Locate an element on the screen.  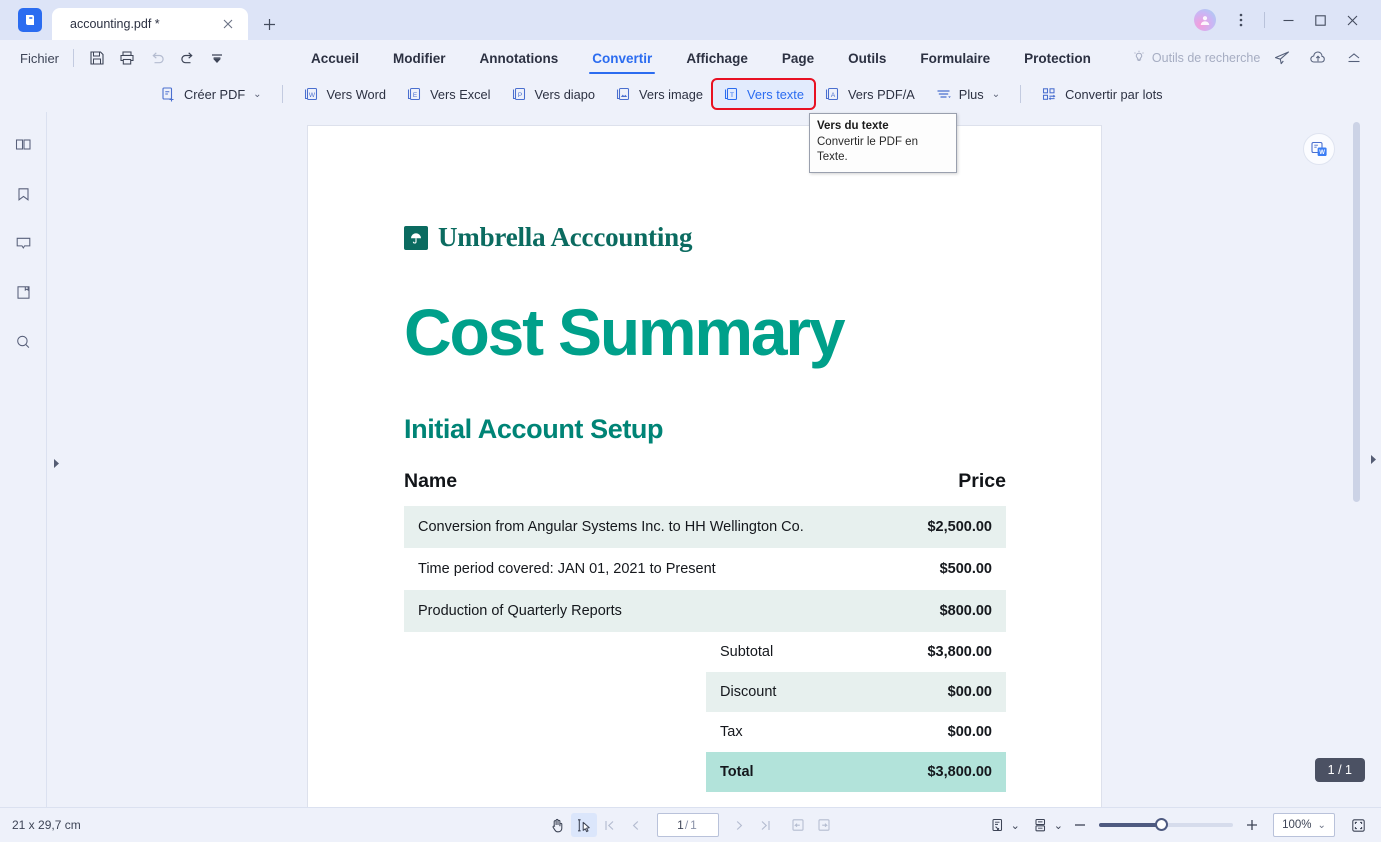
first-page-icon is located at coordinates (610, 825).